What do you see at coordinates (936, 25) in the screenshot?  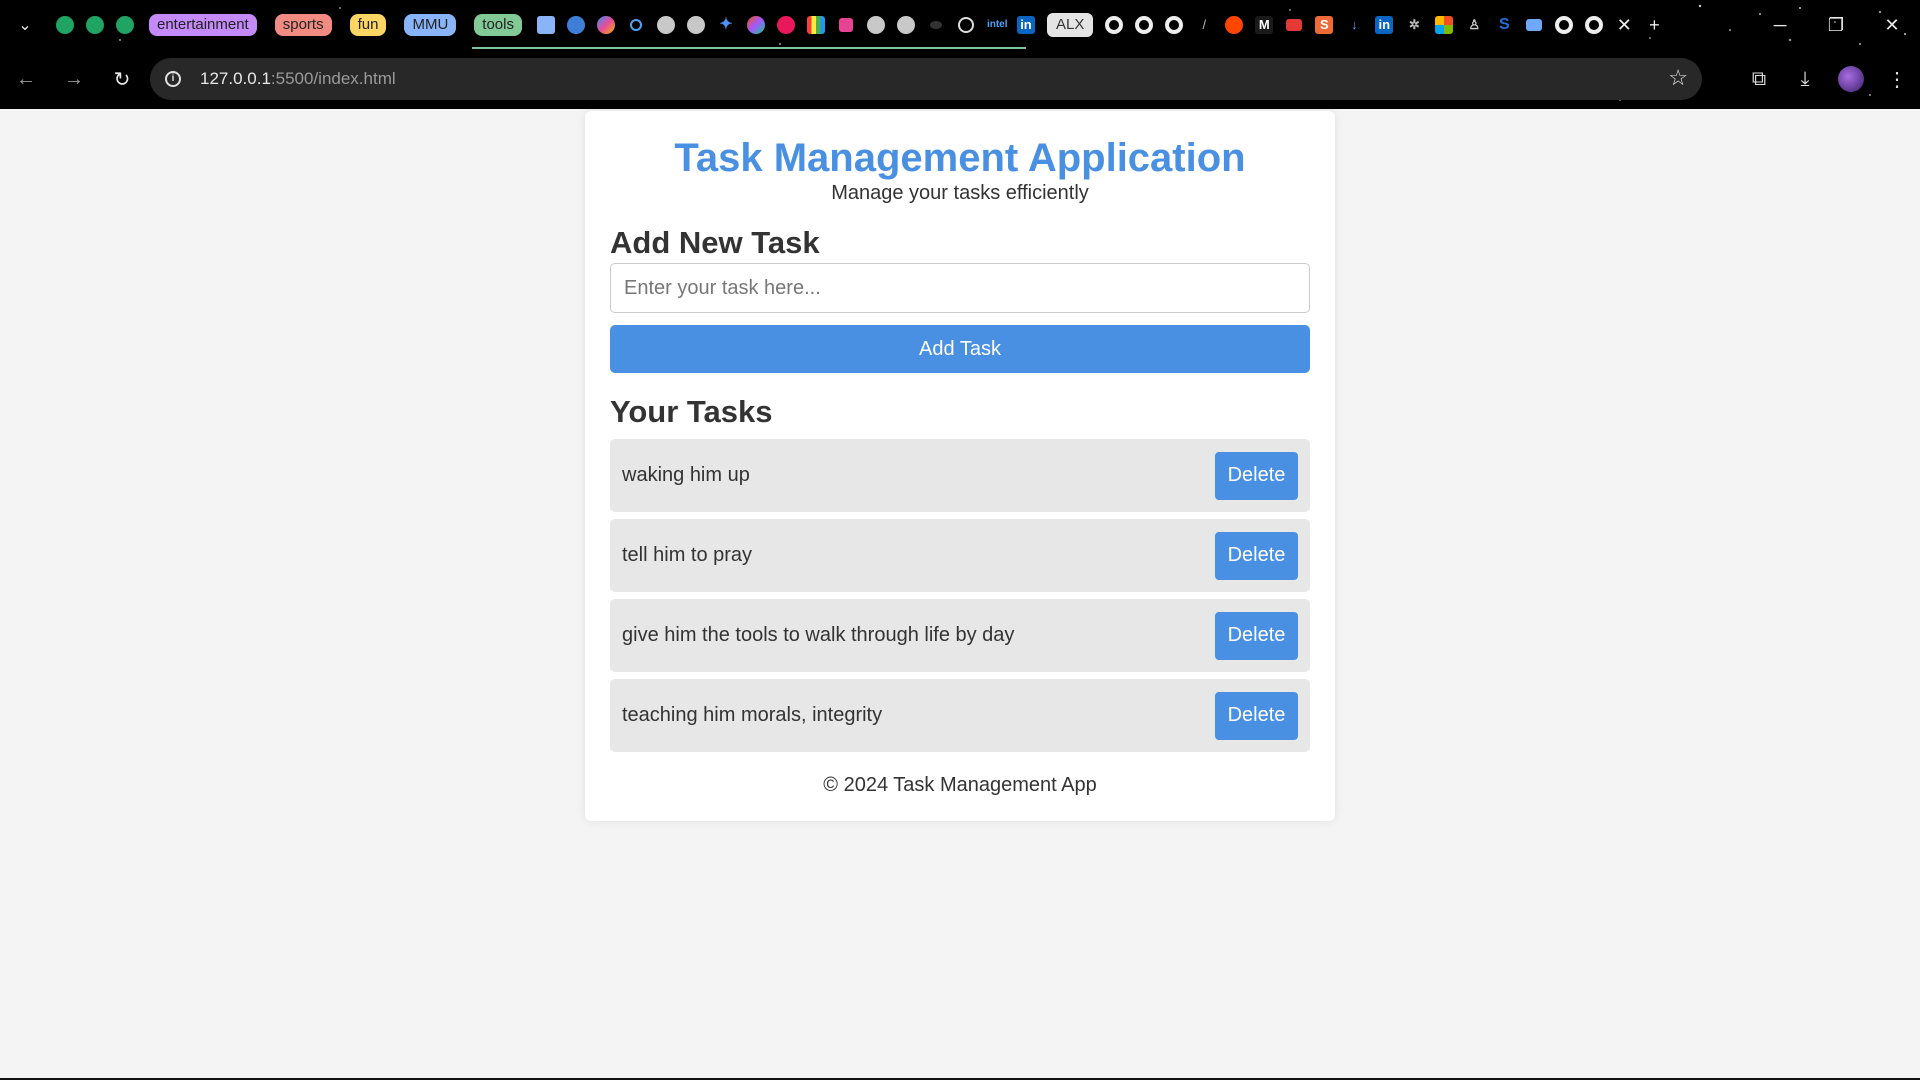 I see `dim-app-icon` at bounding box center [936, 25].